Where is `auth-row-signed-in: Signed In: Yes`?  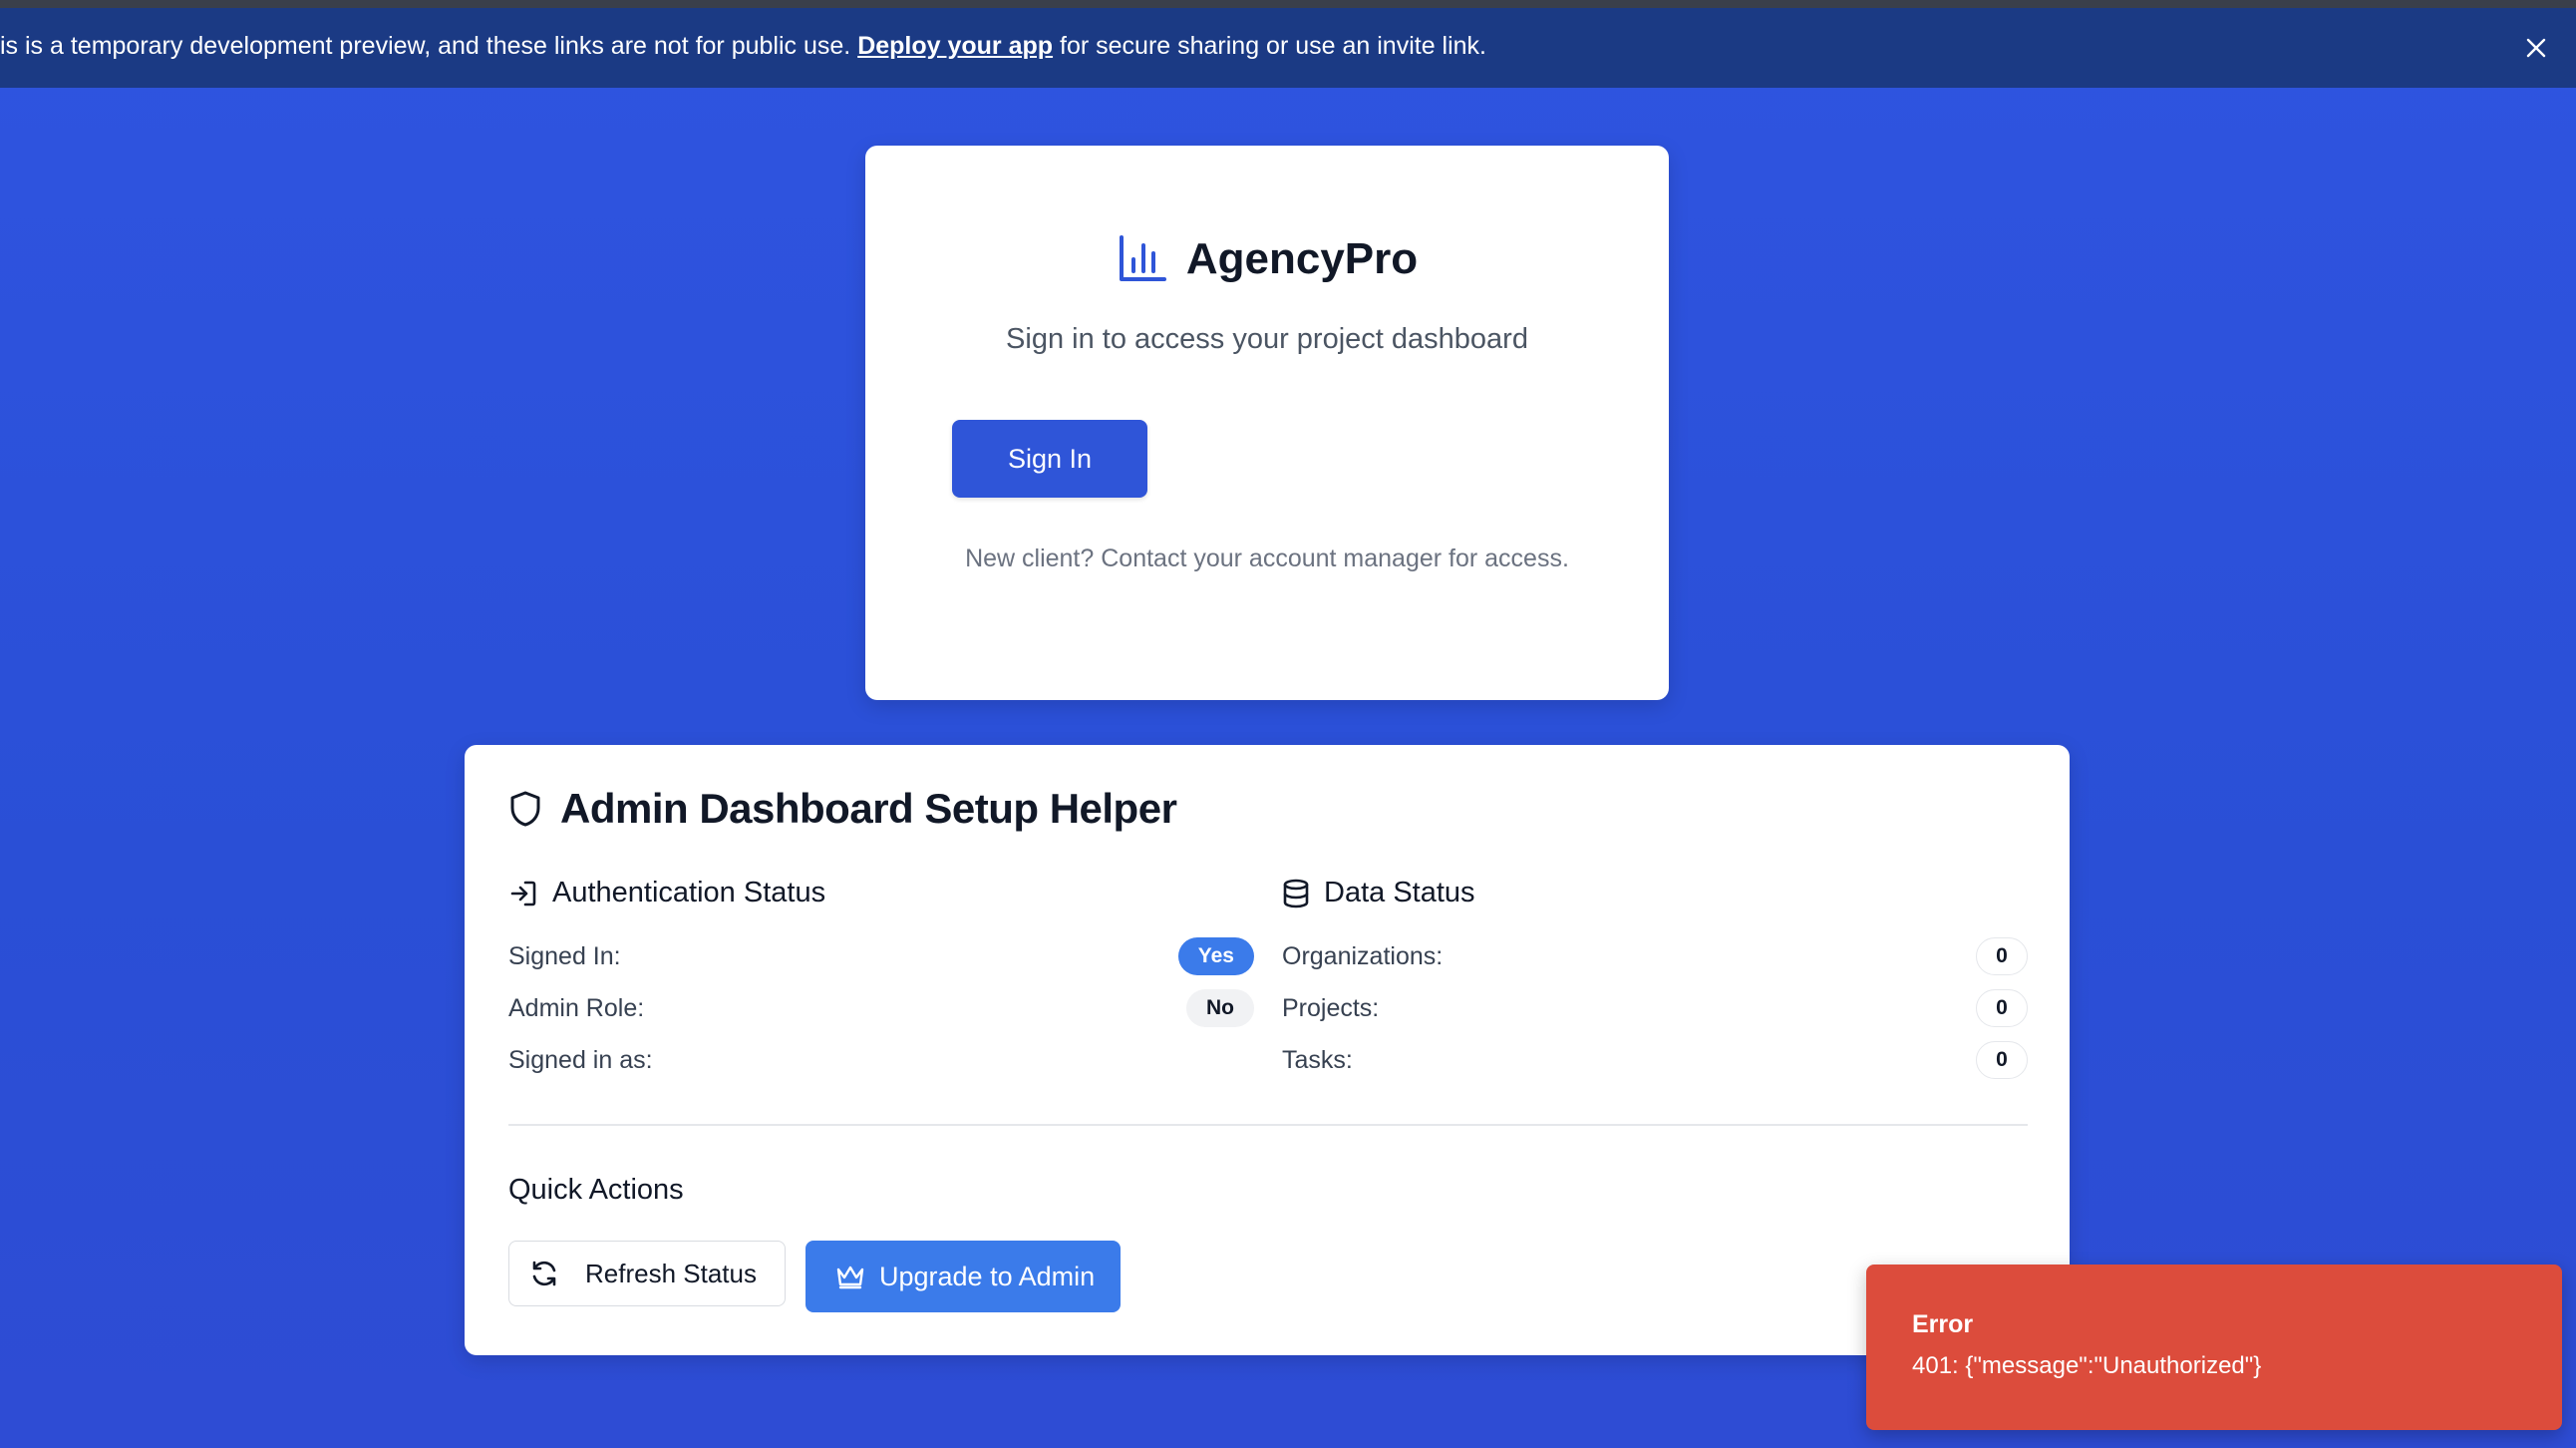
auth-row-signed-in: Signed In: Yes is located at coordinates (881, 956).